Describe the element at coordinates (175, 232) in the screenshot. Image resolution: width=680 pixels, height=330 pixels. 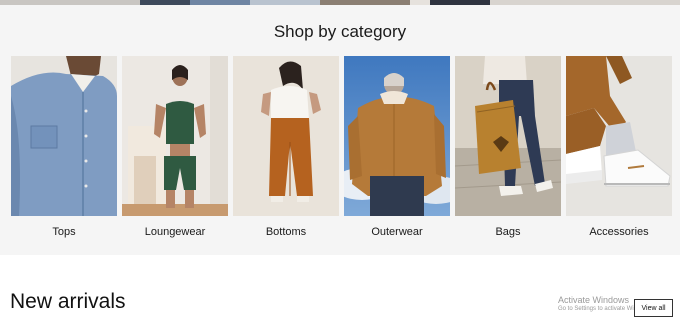
I see `category-label: Loungewear` at that location.